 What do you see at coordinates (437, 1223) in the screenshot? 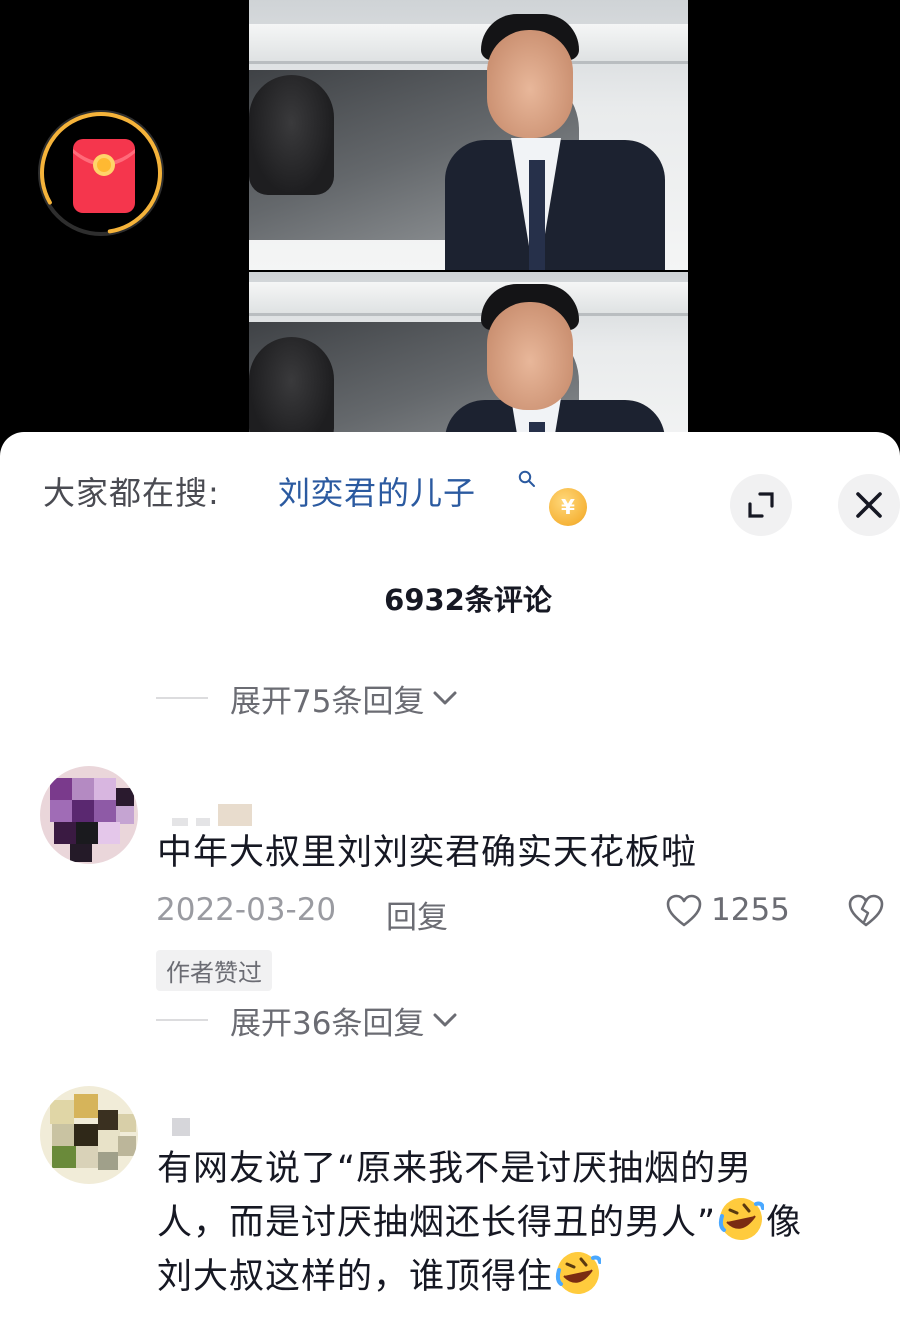
I see `comment-text-segment: 人，而是讨厌抽烟还长得丑的男人”` at bounding box center [437, 1223].